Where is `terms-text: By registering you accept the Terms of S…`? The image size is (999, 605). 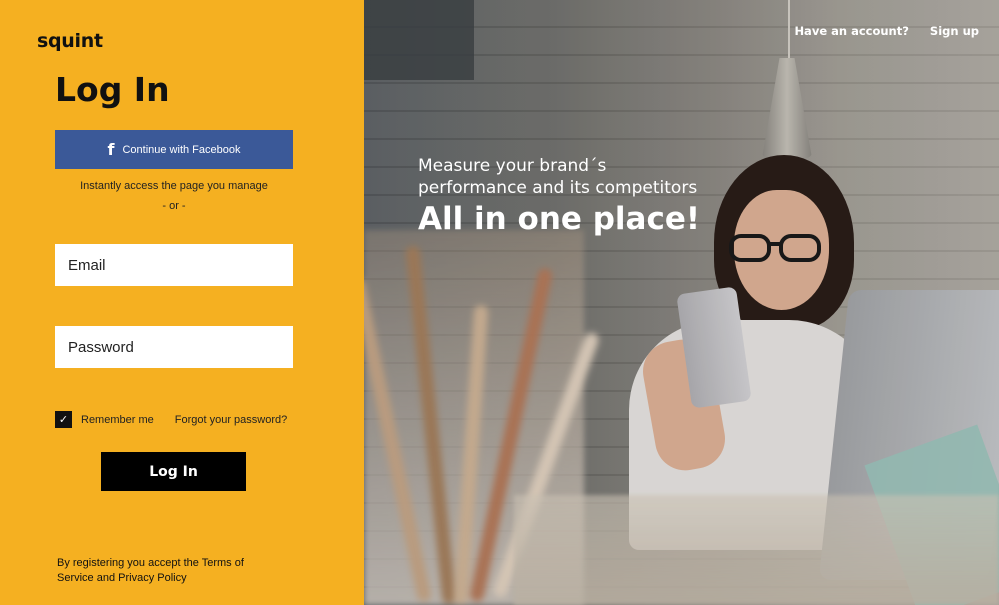
terms-text: By registering you accept the Terms of S… is located at coordinates (150, 570).